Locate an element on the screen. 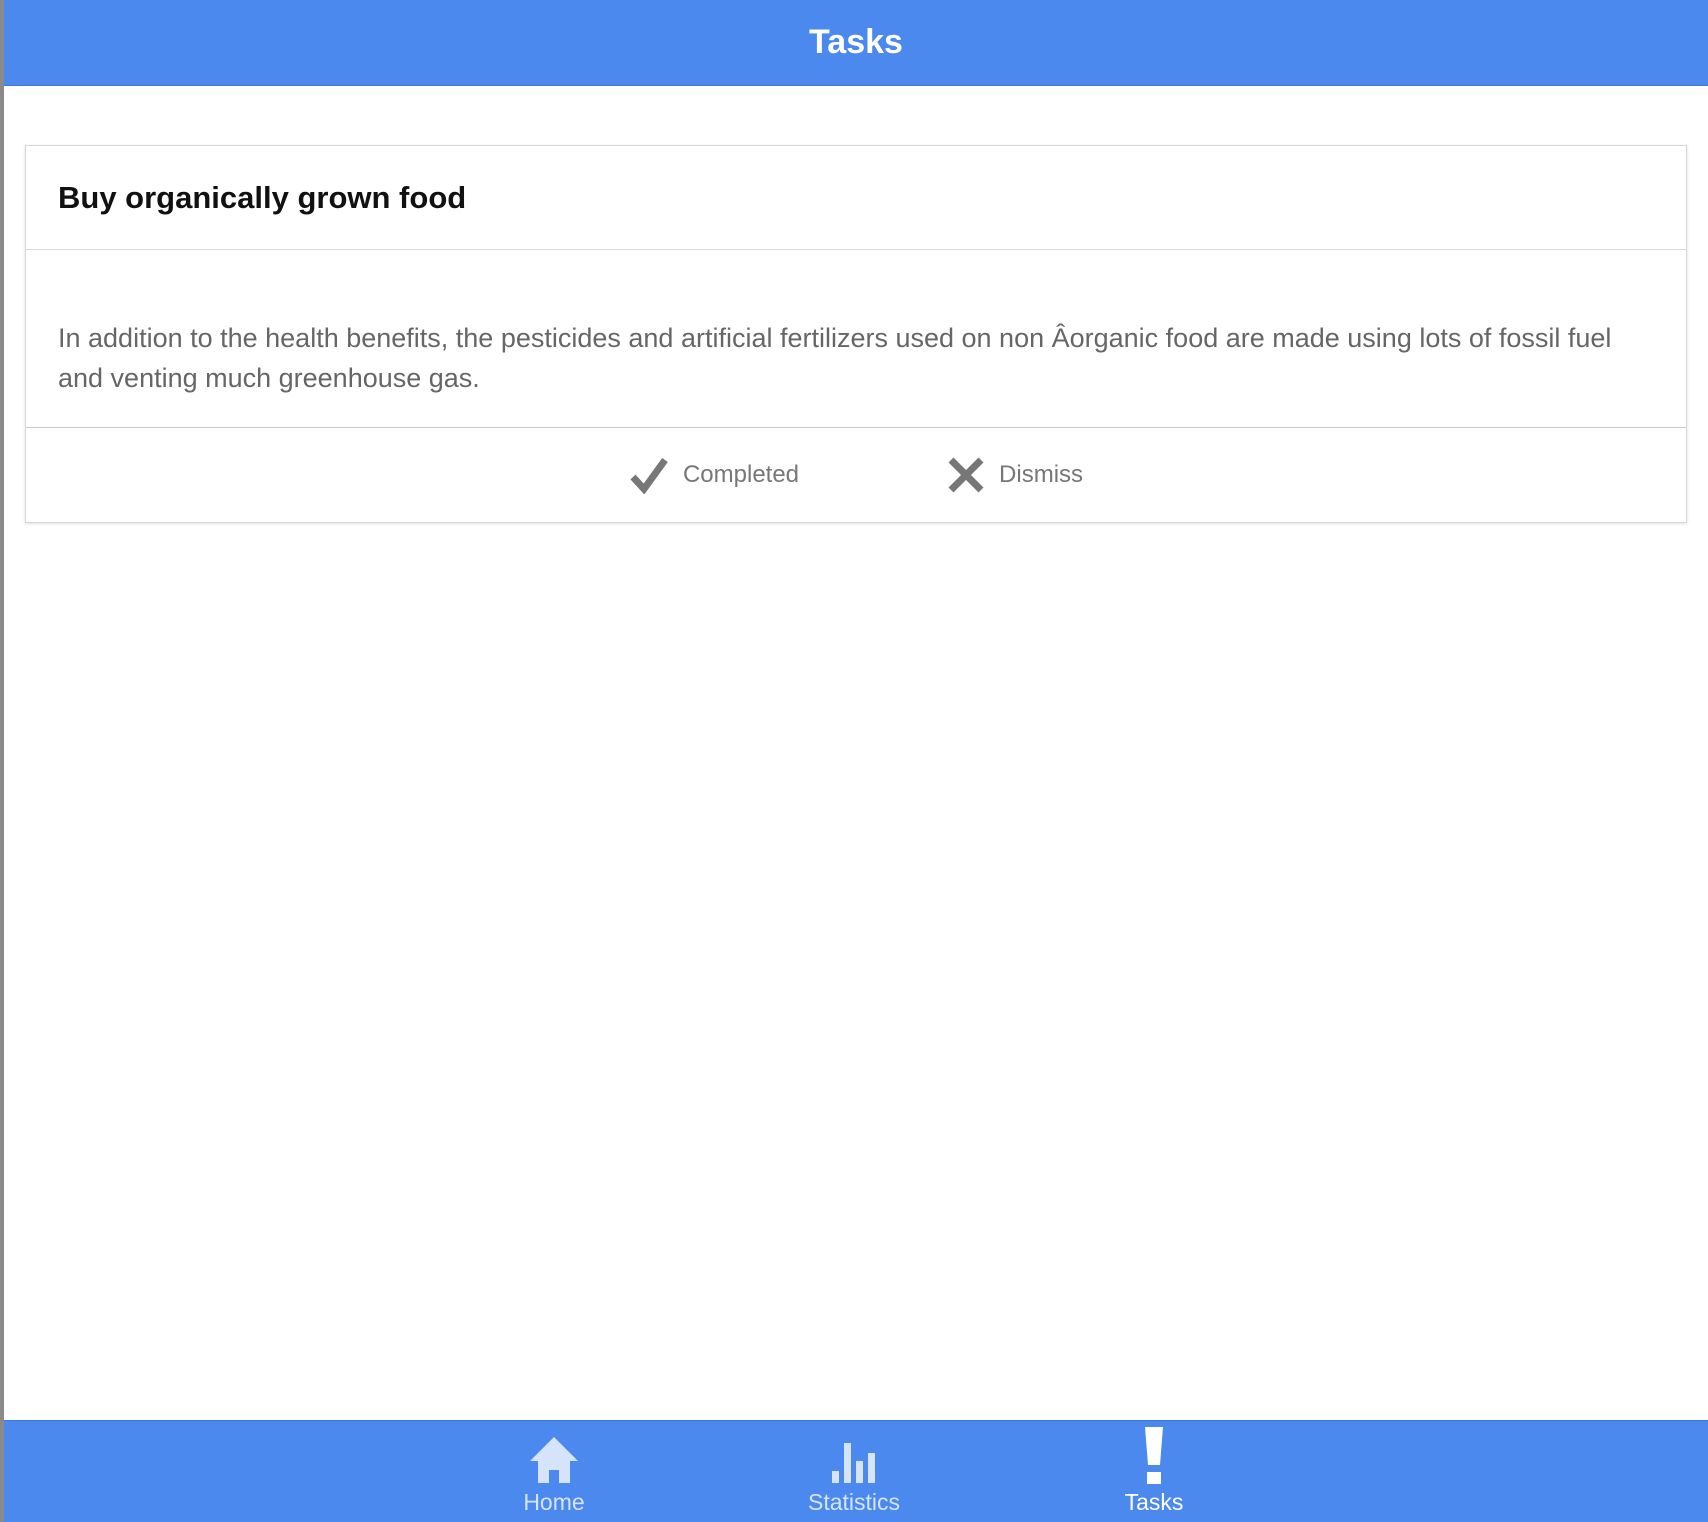 This screenshot has width=1708, height=1522. tab-tasks-label: Tasks is located at coordinates (1154, 1502).